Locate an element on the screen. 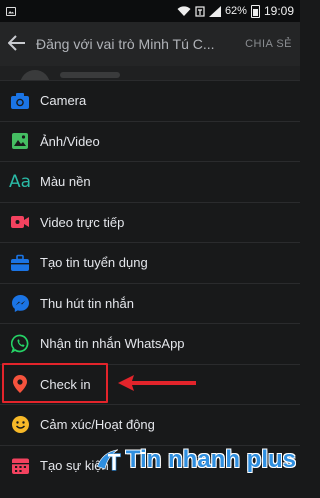  arrow-left-icon is located at coordinates (21, 44).